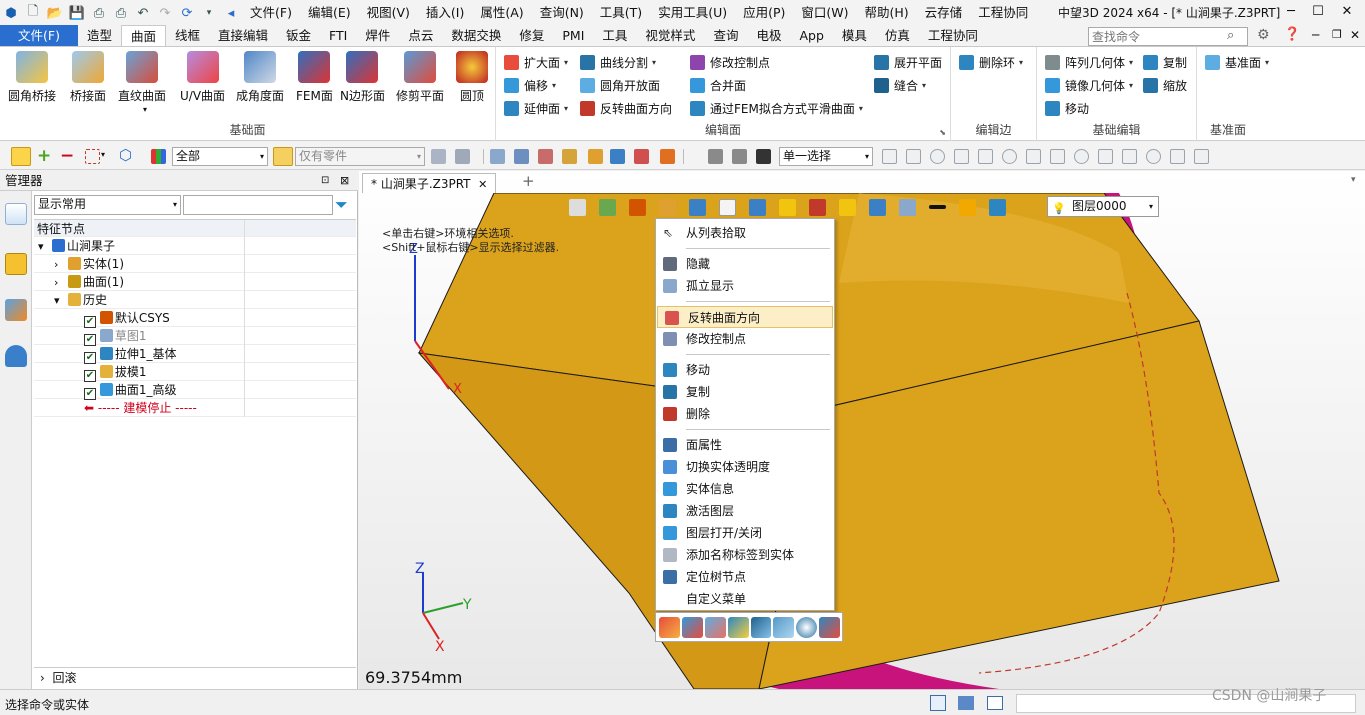  What do you see at coordinates (142, 77) in the screenshot?
I see `ribbon-btn-base-2: 直纹曲面` at bounding box center [142, 77].